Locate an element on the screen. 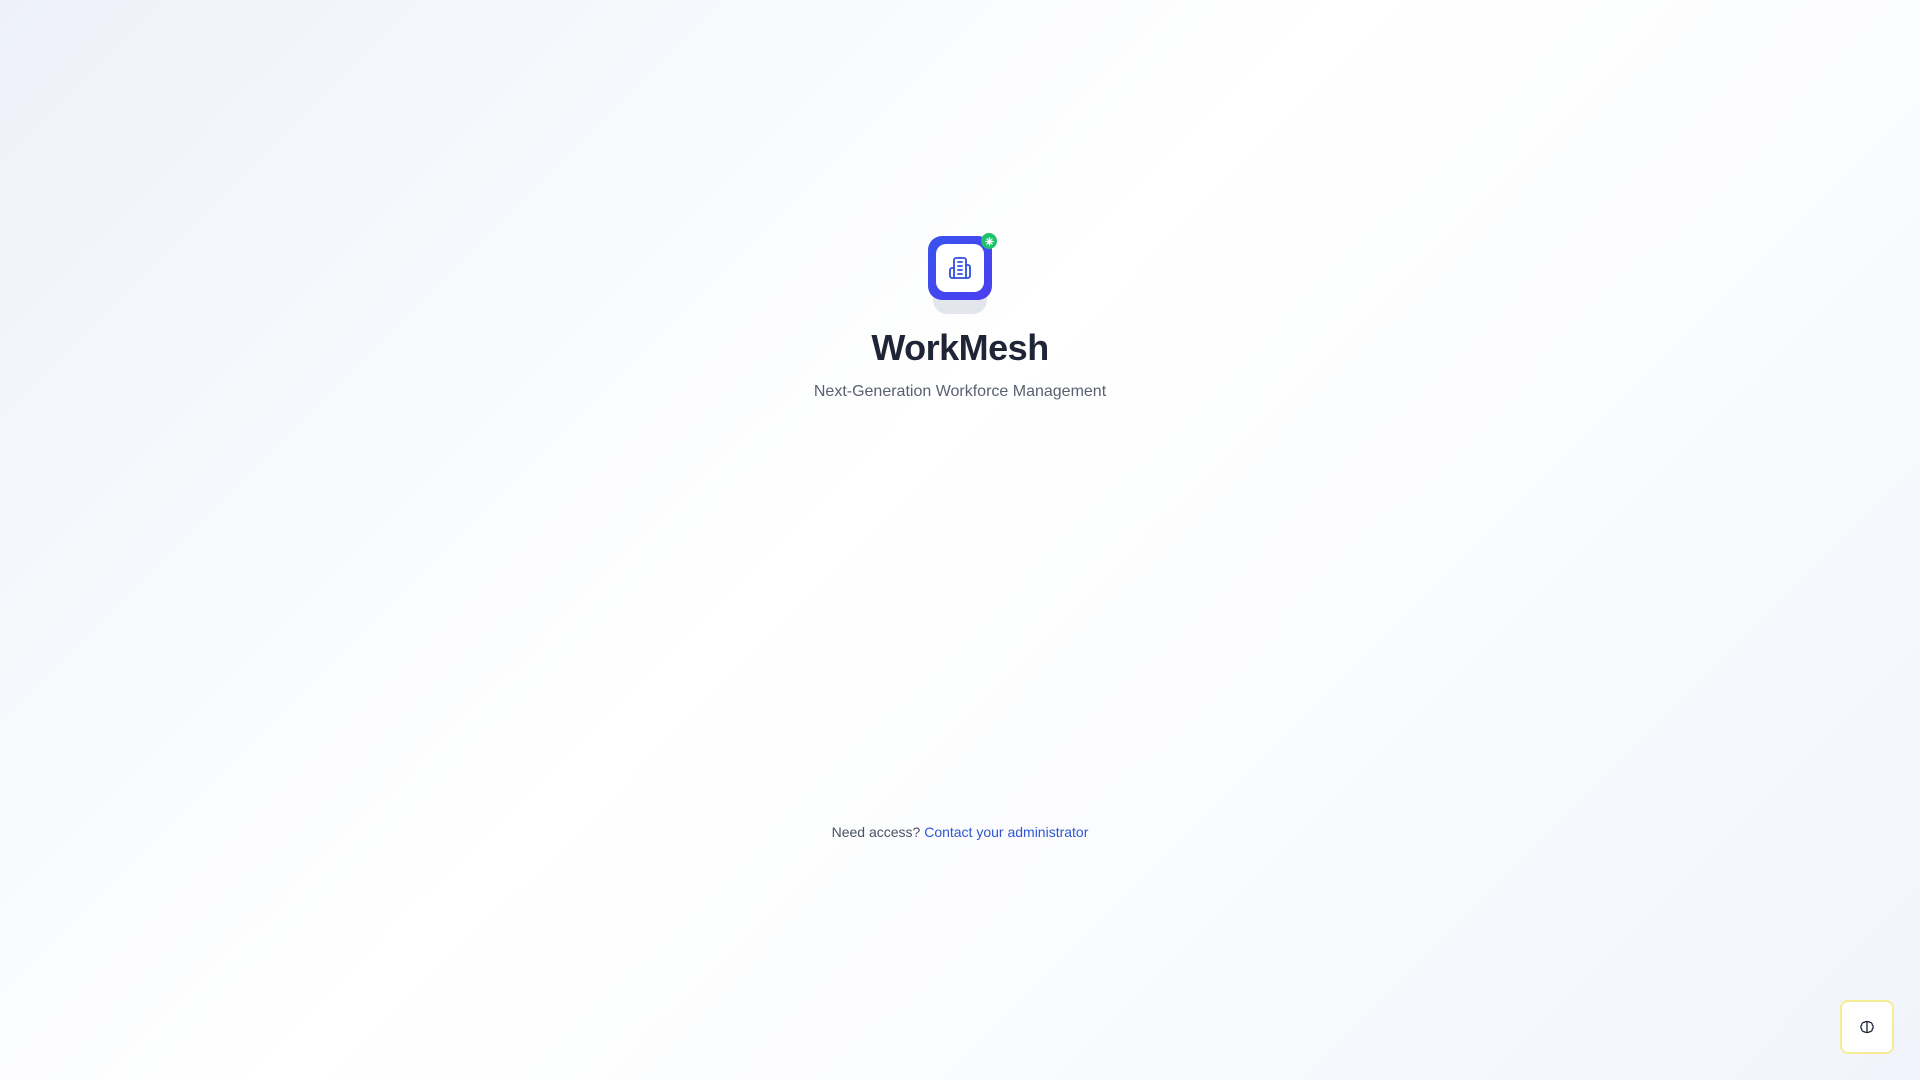  theme-toggle-button is located at coordinates (1867, 1027).